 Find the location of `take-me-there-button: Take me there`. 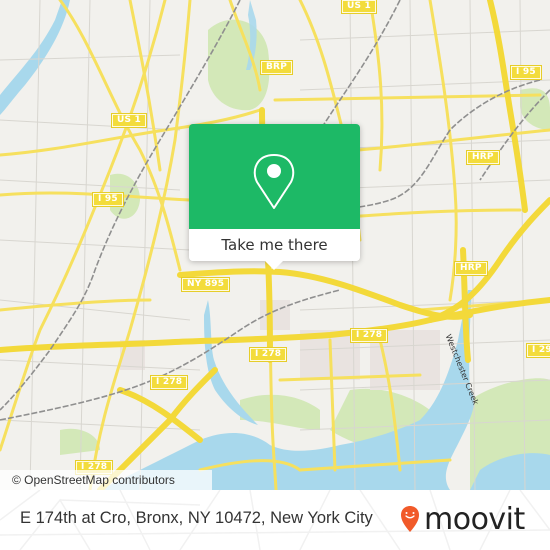

take-me-there-button: Take me there is located at coordinates (274, 245).